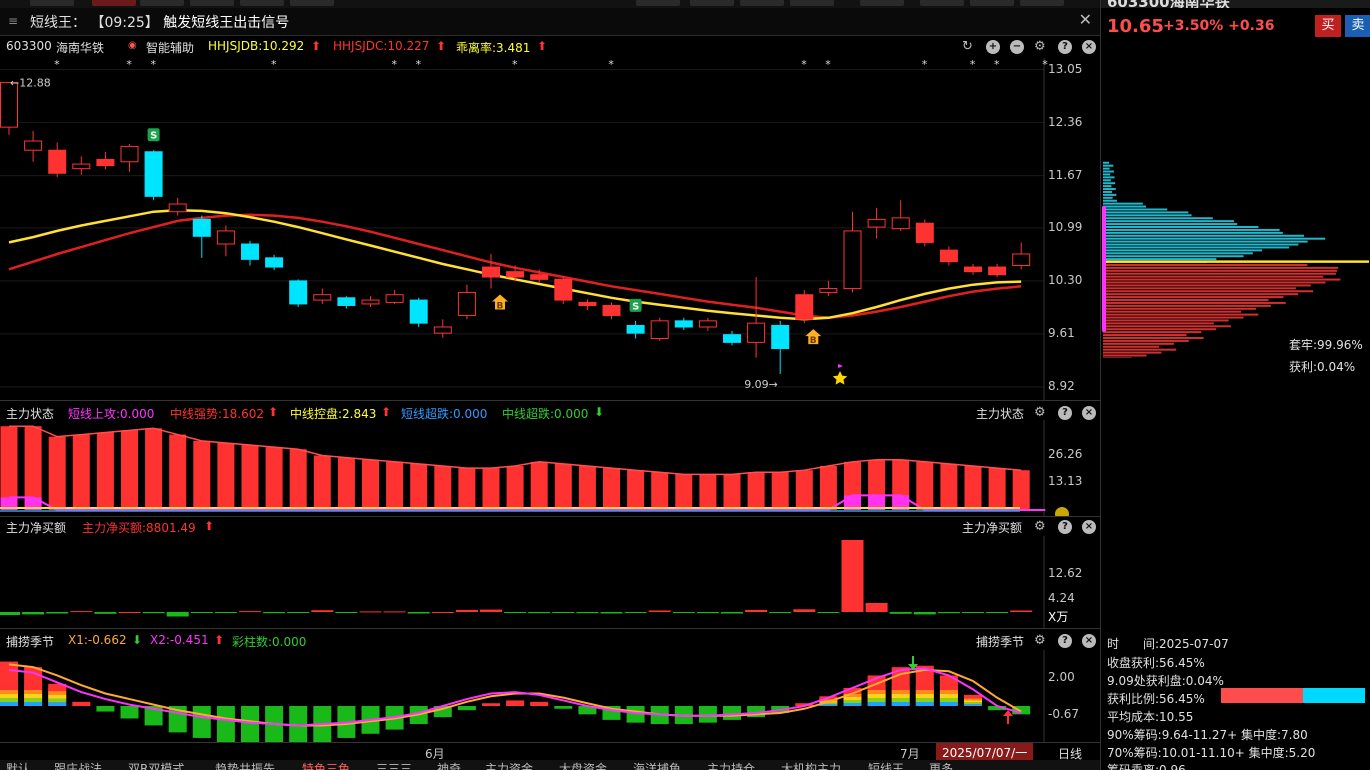 This screenshot has height=770, width=1370. I want to click on bottom-tab: 海洋捕鱼, so click(657, 766).